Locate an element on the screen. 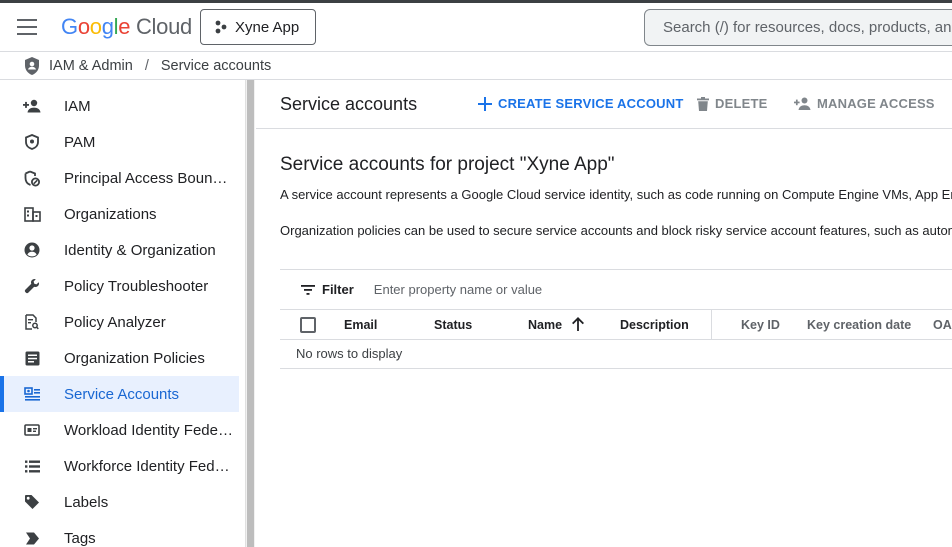 This screenshot has height=547, width=952. sidebar-item-label: Service Accounts is located at coordinates (122, 394).